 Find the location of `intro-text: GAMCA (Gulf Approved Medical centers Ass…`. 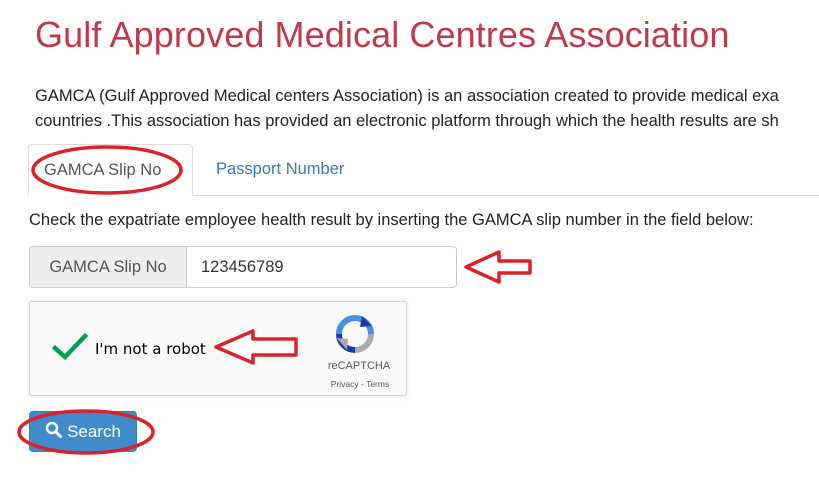

intro-text: GAMCA (Gulf Approved Medical centers Ass… is located at coordinates (427, 109).